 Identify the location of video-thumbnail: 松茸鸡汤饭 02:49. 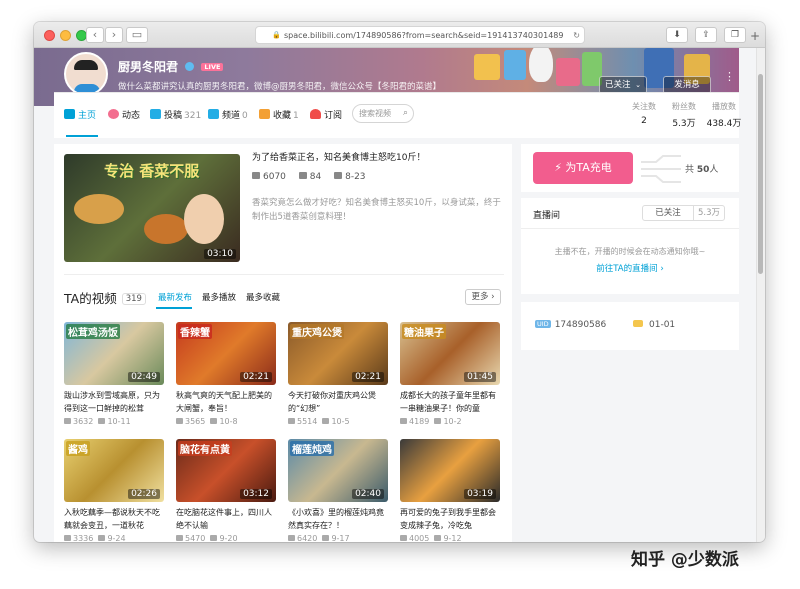
(114, 353).